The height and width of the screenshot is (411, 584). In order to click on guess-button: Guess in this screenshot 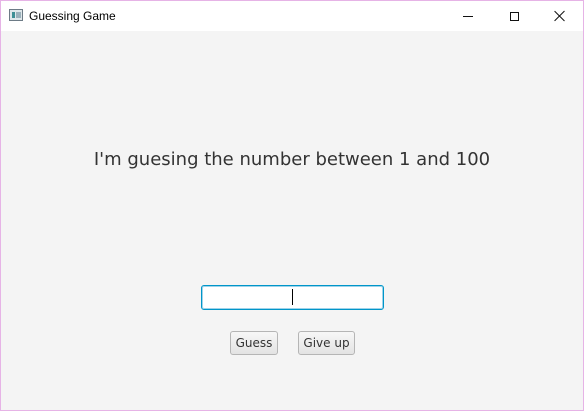, I will do `click(254, 343)`.